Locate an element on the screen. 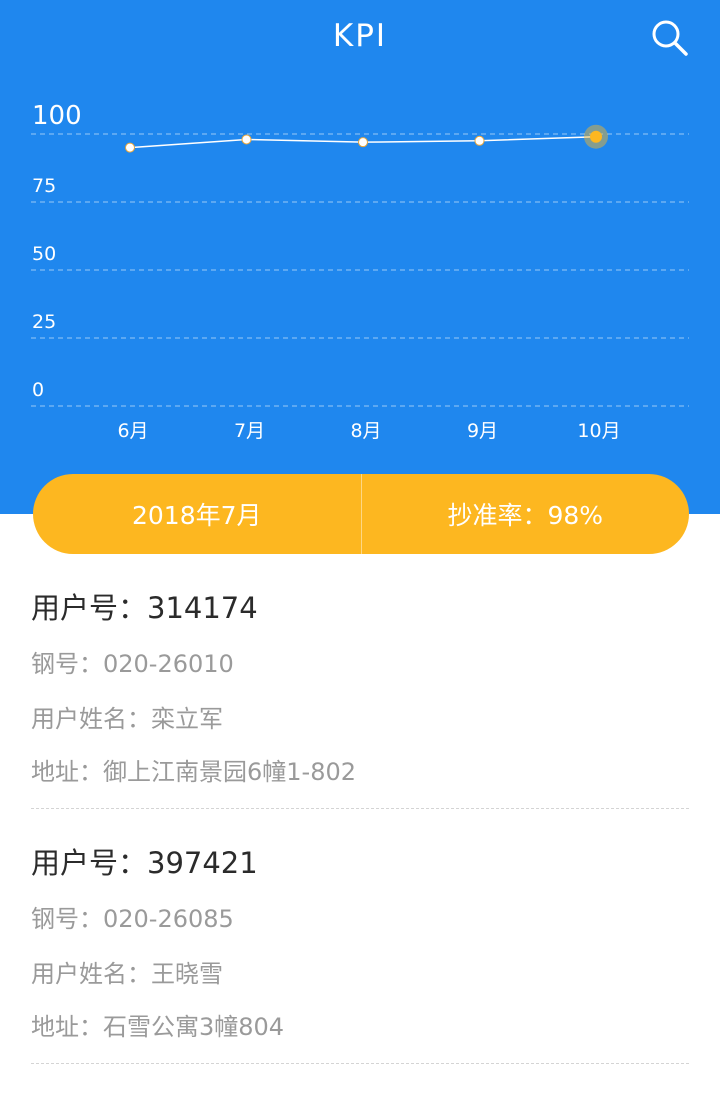 This screenshot has height=1108, width=720. meter-number: 钢号：020-26085 is located at coordinates (132, 919).